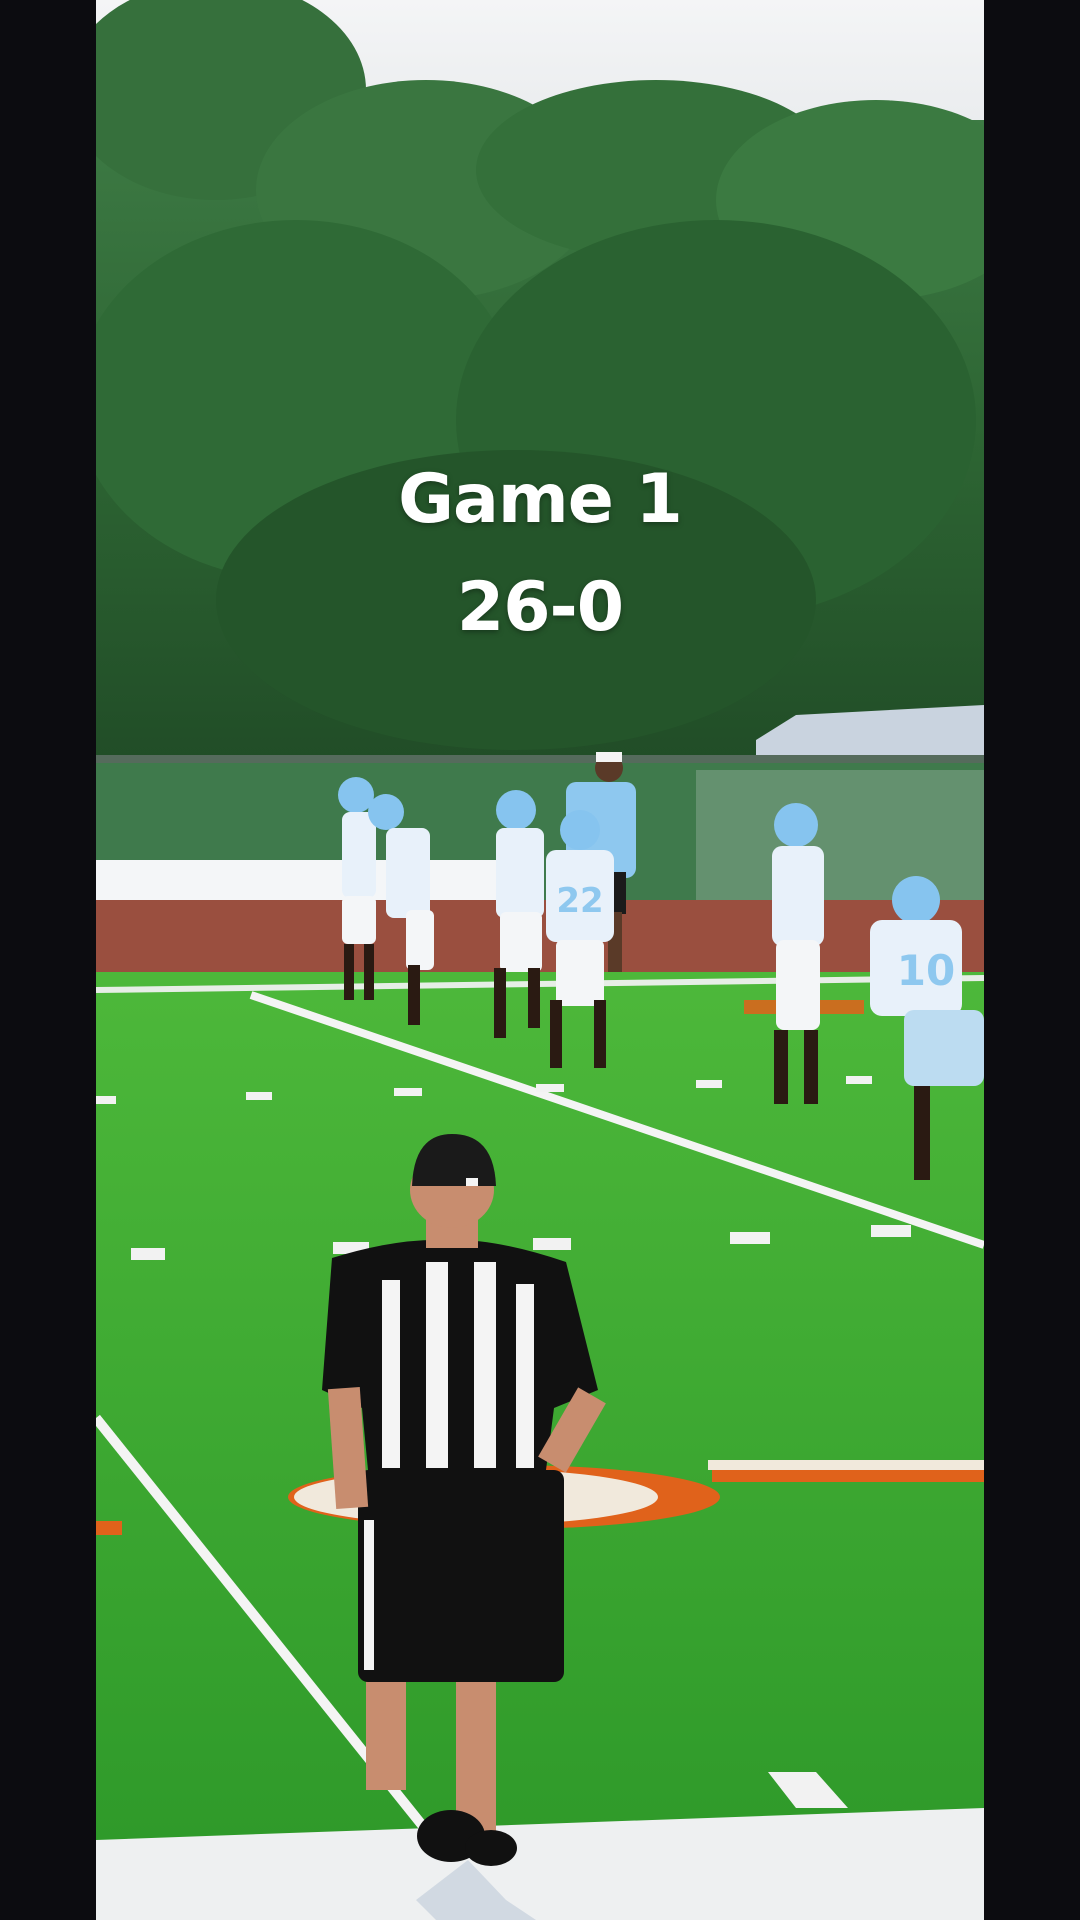  What do you see at coordinates (306, 881) in the screenshot?
I see `white-rail` at bounding box center [306, 881].